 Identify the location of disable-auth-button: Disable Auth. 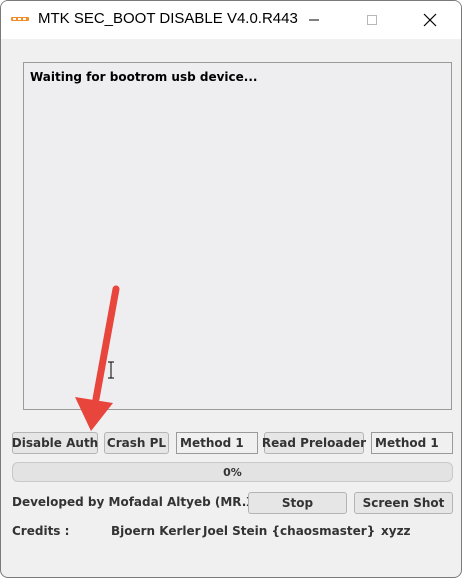
(55, 443).